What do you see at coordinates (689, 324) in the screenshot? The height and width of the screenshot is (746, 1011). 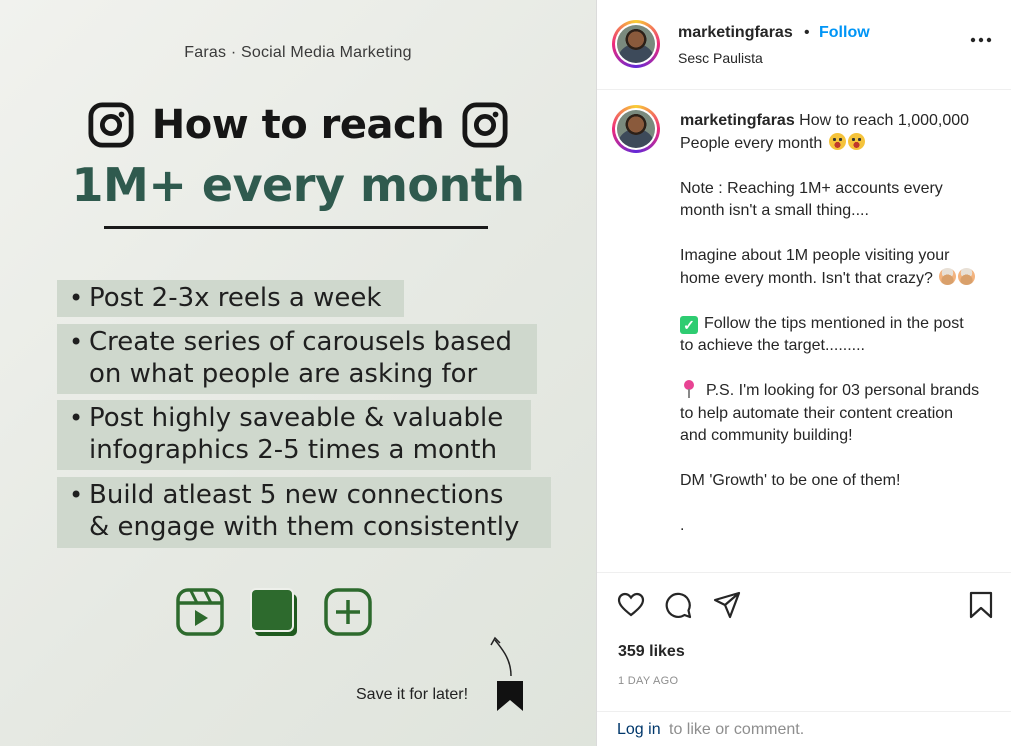 I see `check-mark-icon: ✓` at bounding box center [689, 324].